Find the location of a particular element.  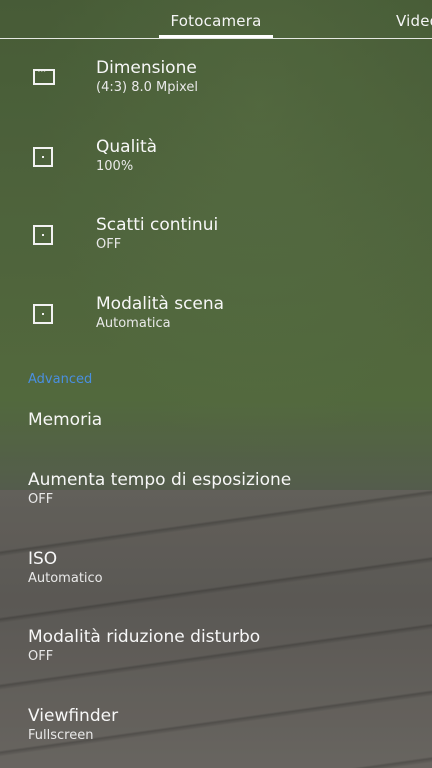

setting-title: Modalità scena is located at coordinates (160, 304).